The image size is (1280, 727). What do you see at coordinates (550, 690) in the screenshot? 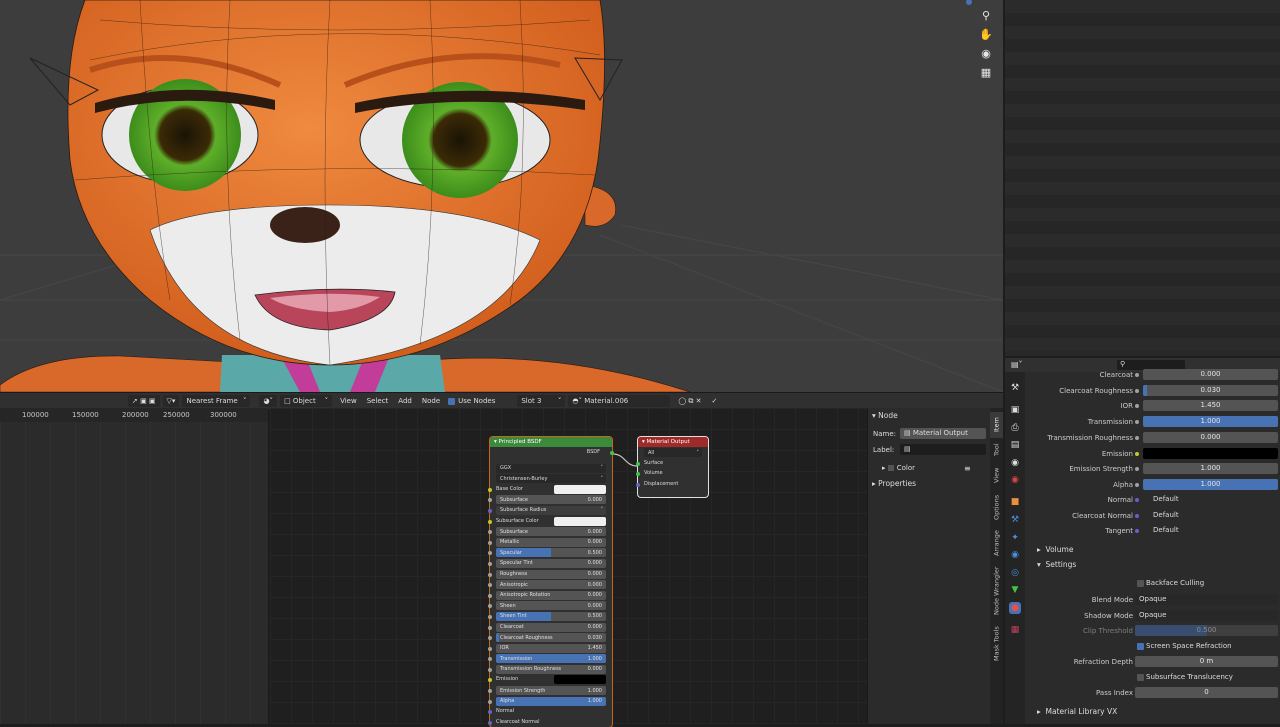
I see `field-emission-strength: Emission Strength 1.000` at bounding box center [550, 690].